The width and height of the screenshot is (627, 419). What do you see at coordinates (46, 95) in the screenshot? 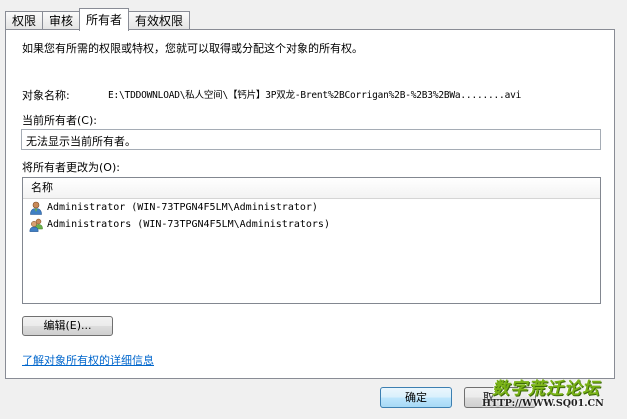
I see `object-name-label: 对象名称:` at bounding box center [46, 95].